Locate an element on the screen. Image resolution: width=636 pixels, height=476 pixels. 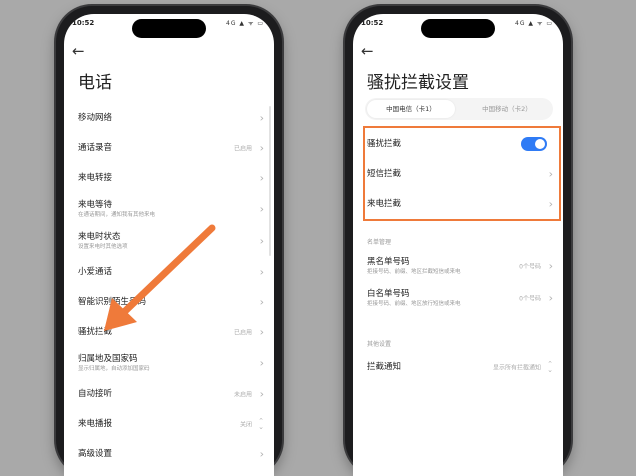
tab-sim1: 中国电信（卡1） is located at coordinates (411, 109).